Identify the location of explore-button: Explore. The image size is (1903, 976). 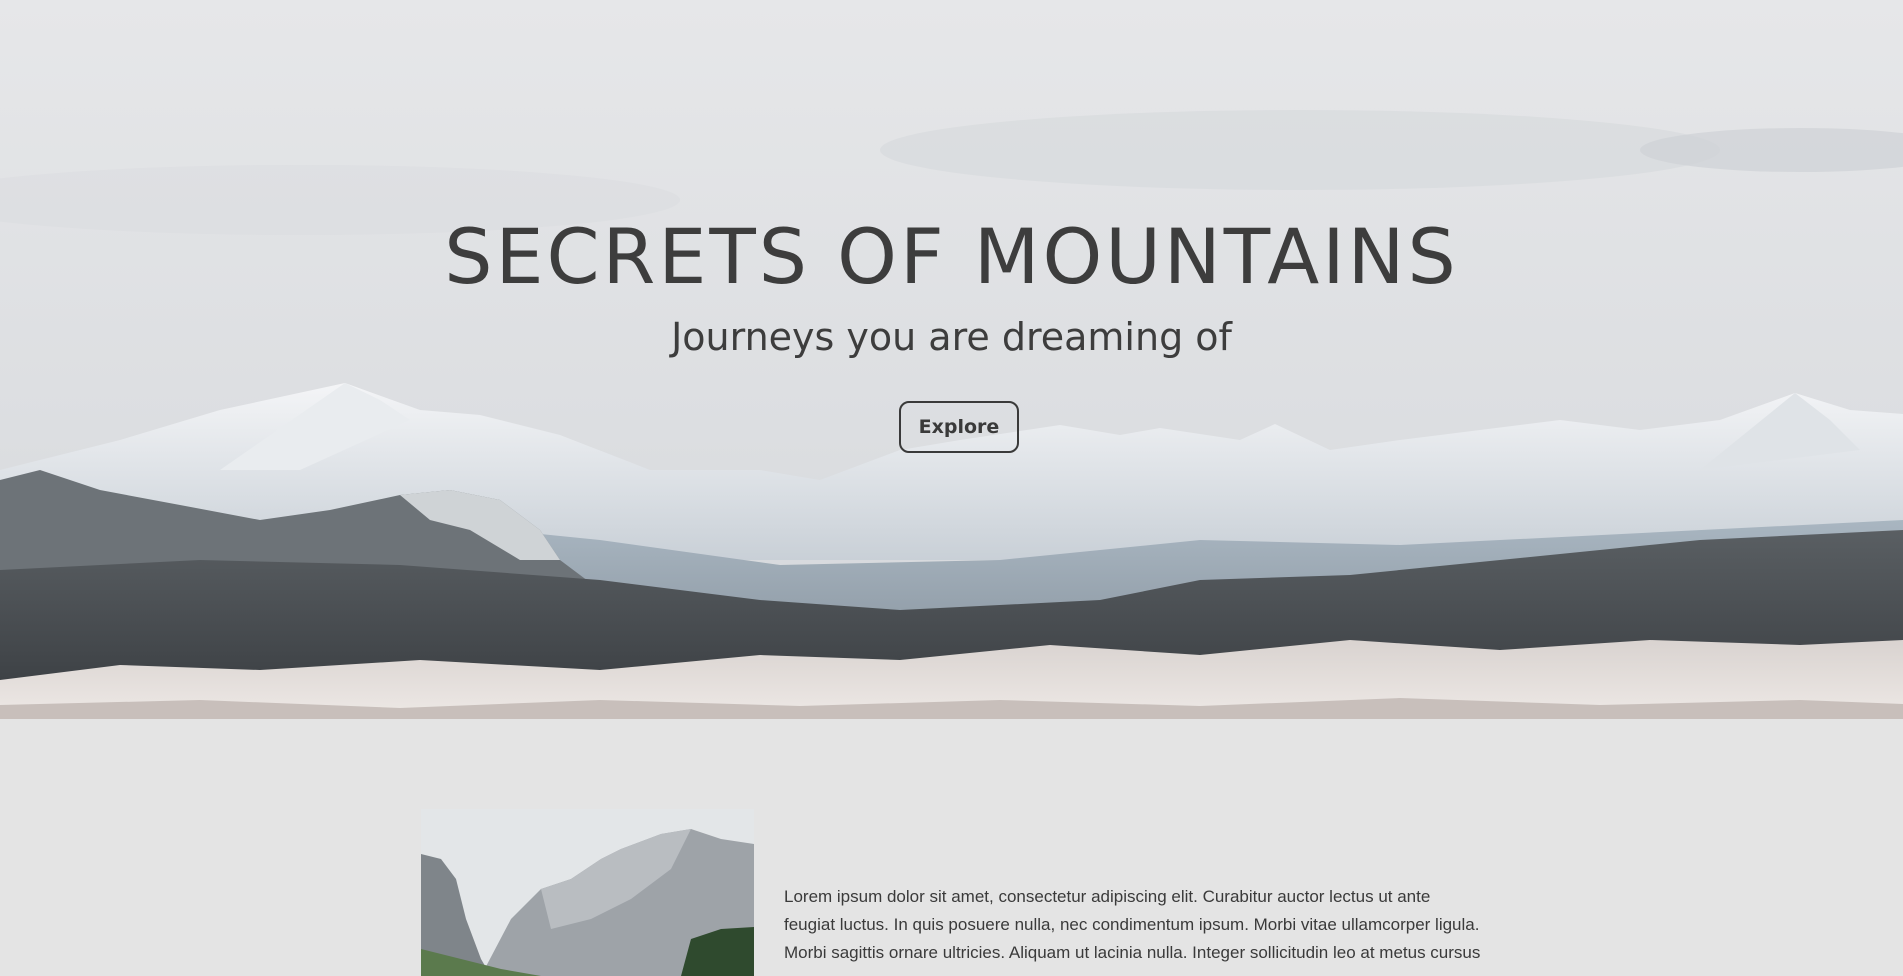
(959, 427).